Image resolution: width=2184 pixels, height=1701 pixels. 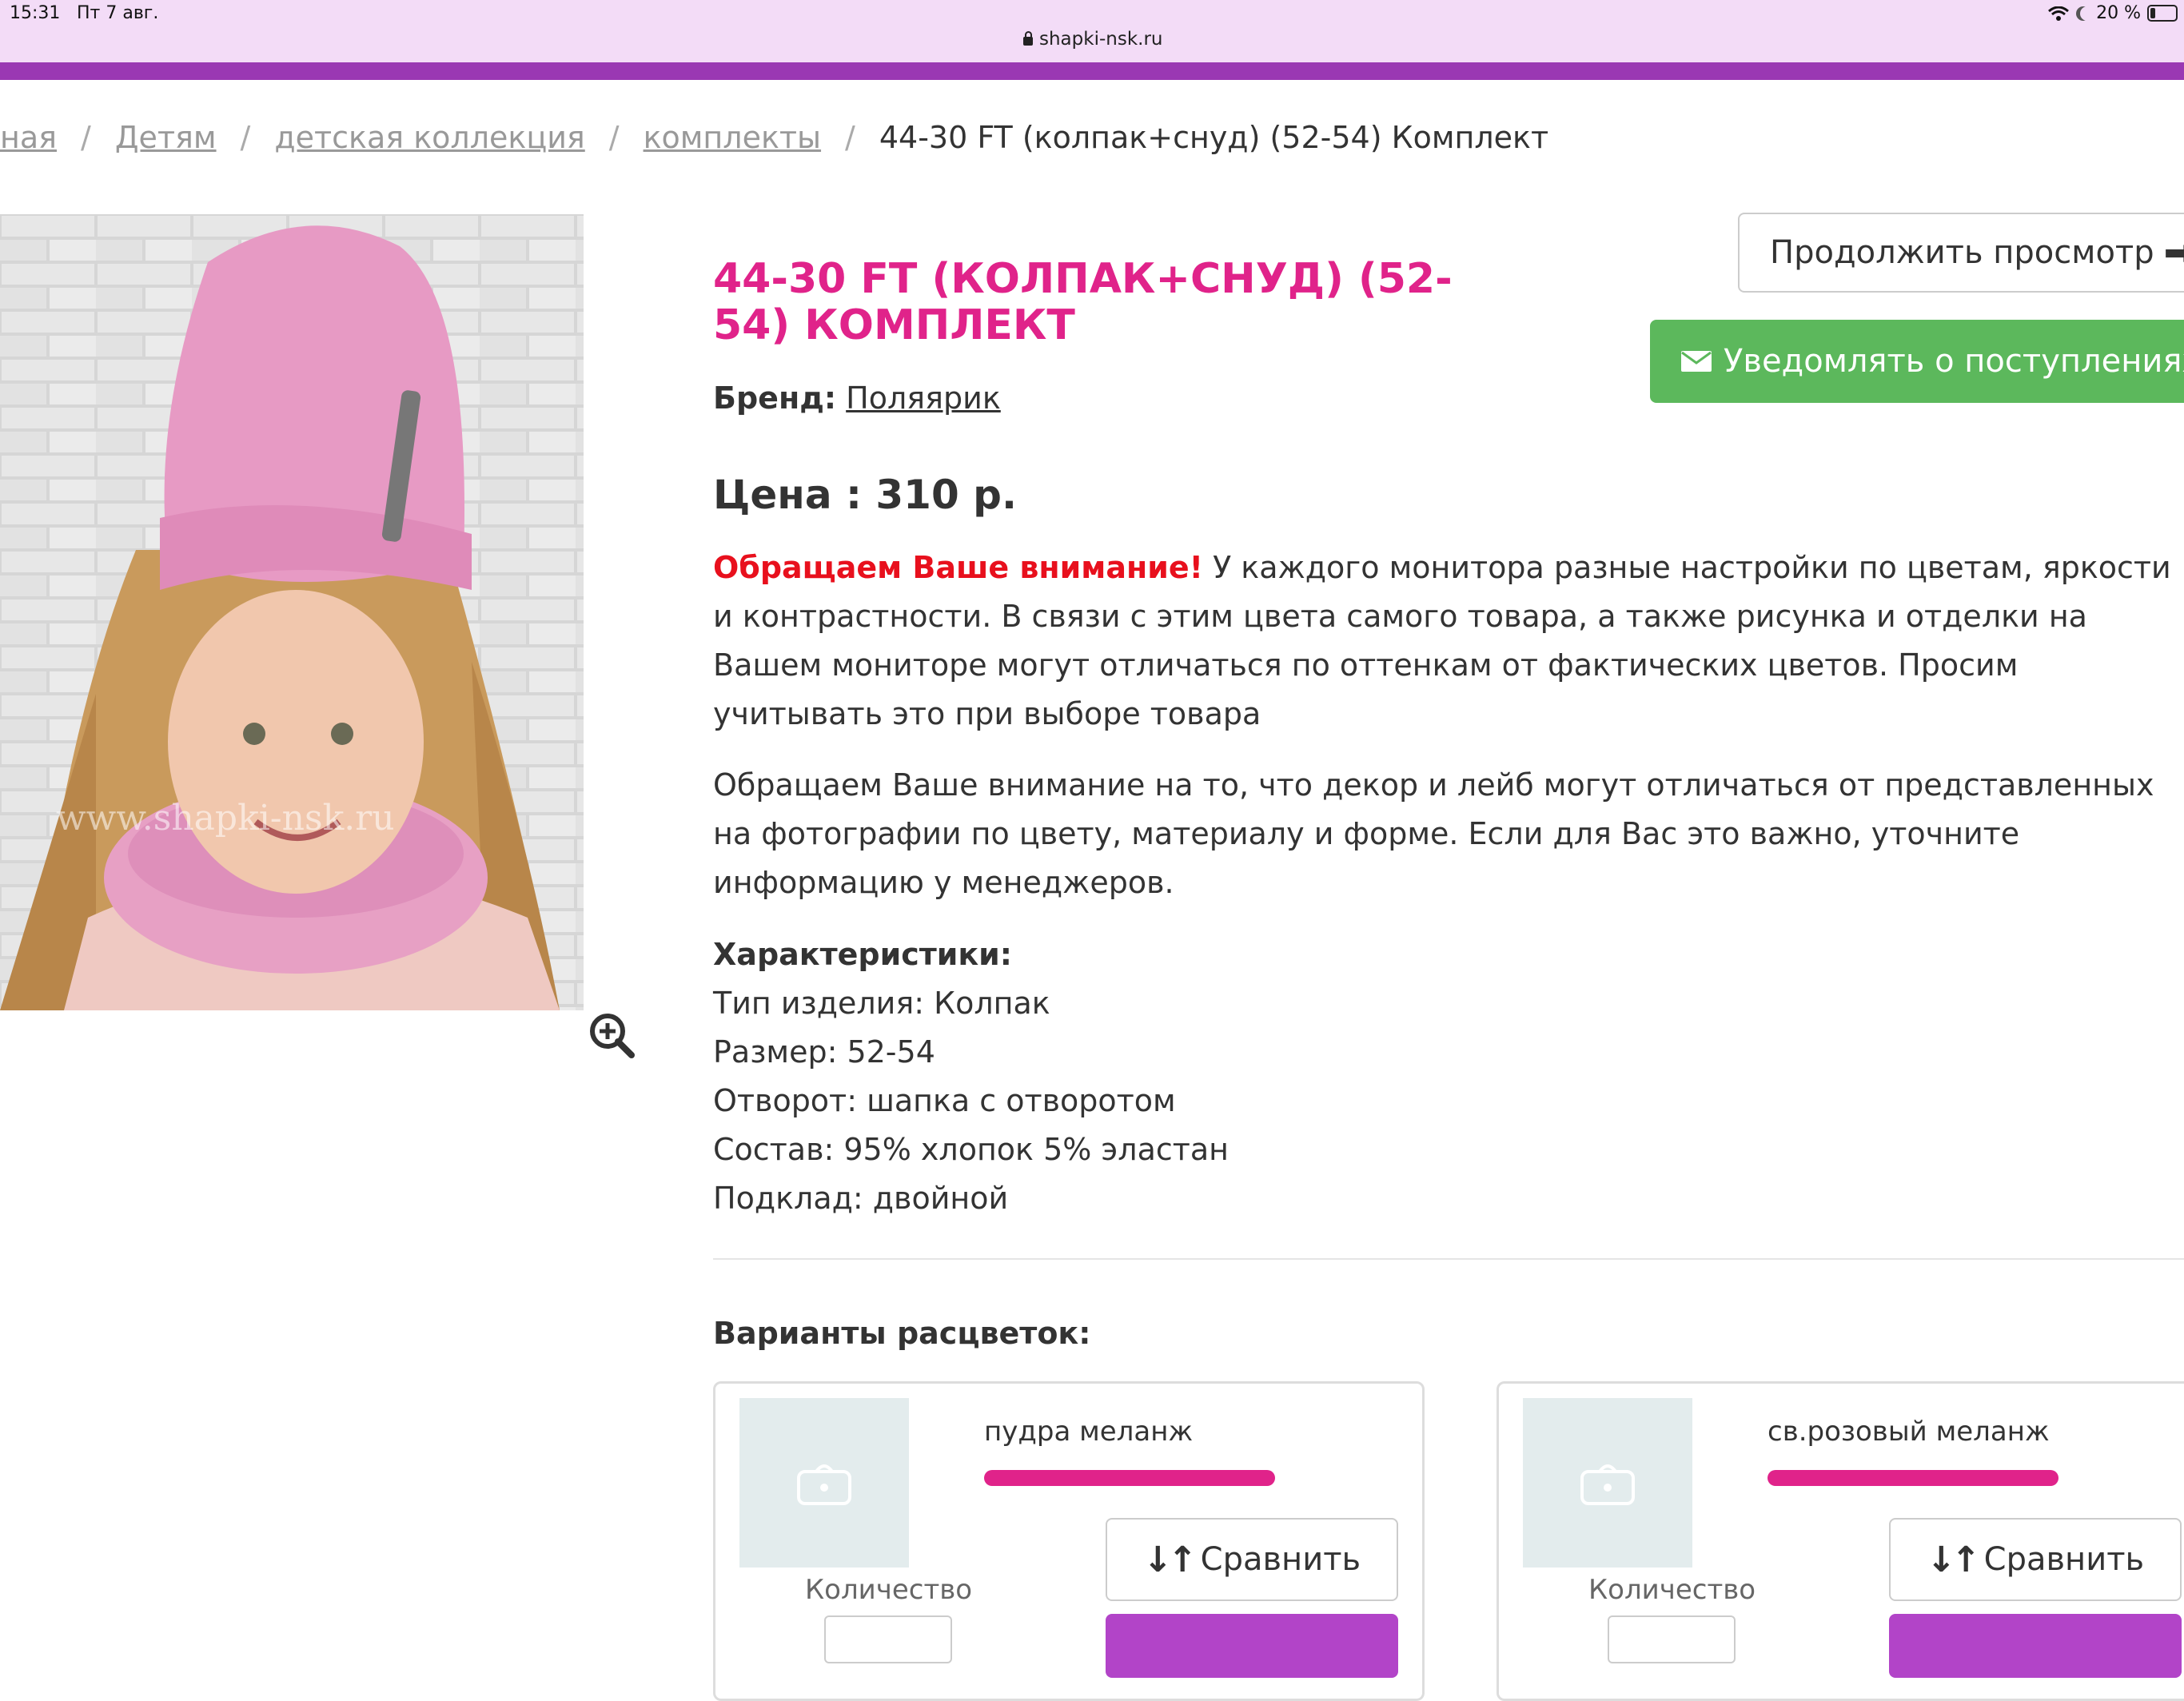 I want to click on brand-label: Бренд:, so click(x=775, y=398).